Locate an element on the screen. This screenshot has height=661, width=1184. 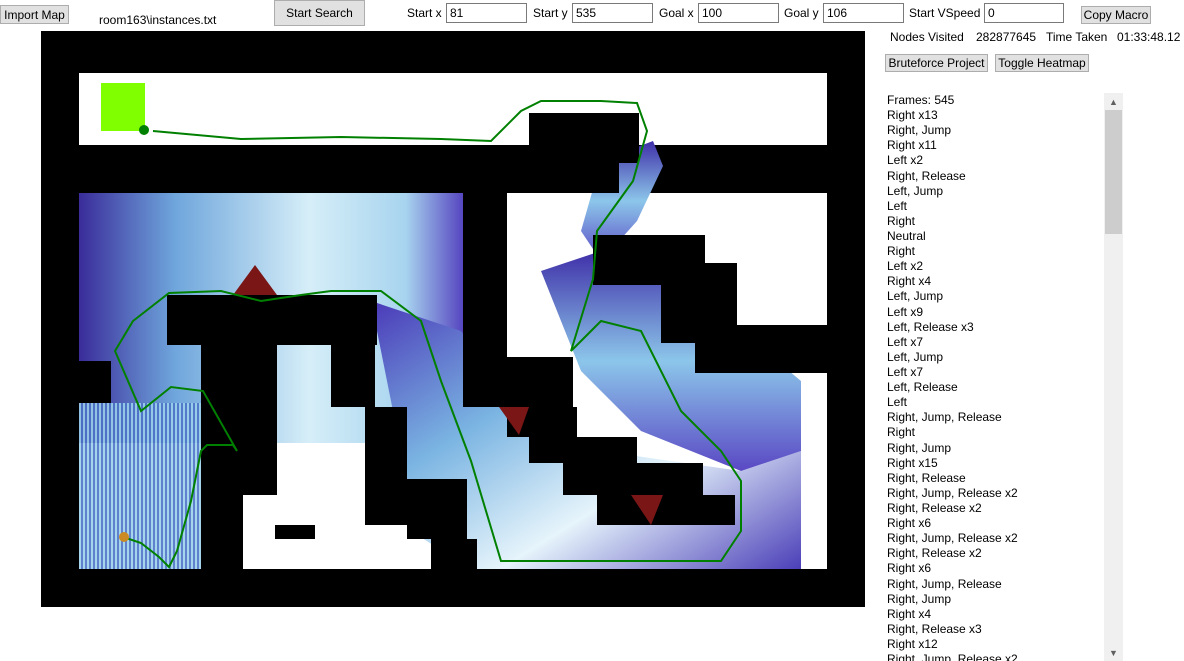
import-map-button: Import Map is located at coordinates (34, 14).